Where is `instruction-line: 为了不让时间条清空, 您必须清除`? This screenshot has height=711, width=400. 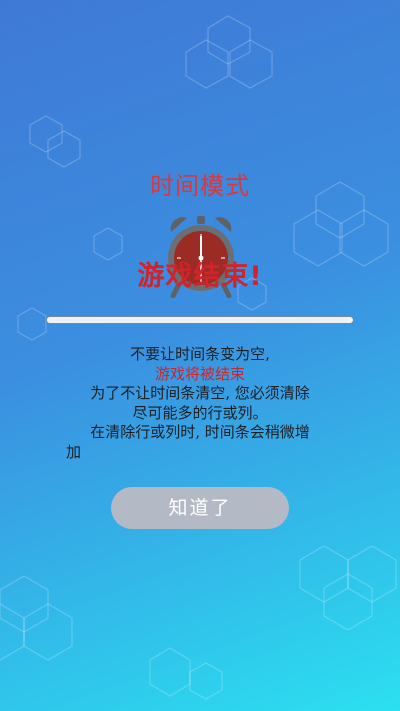 instruction-line: 为了不让时间条清空, 您必须清除 is located at coordinates (200, 393).